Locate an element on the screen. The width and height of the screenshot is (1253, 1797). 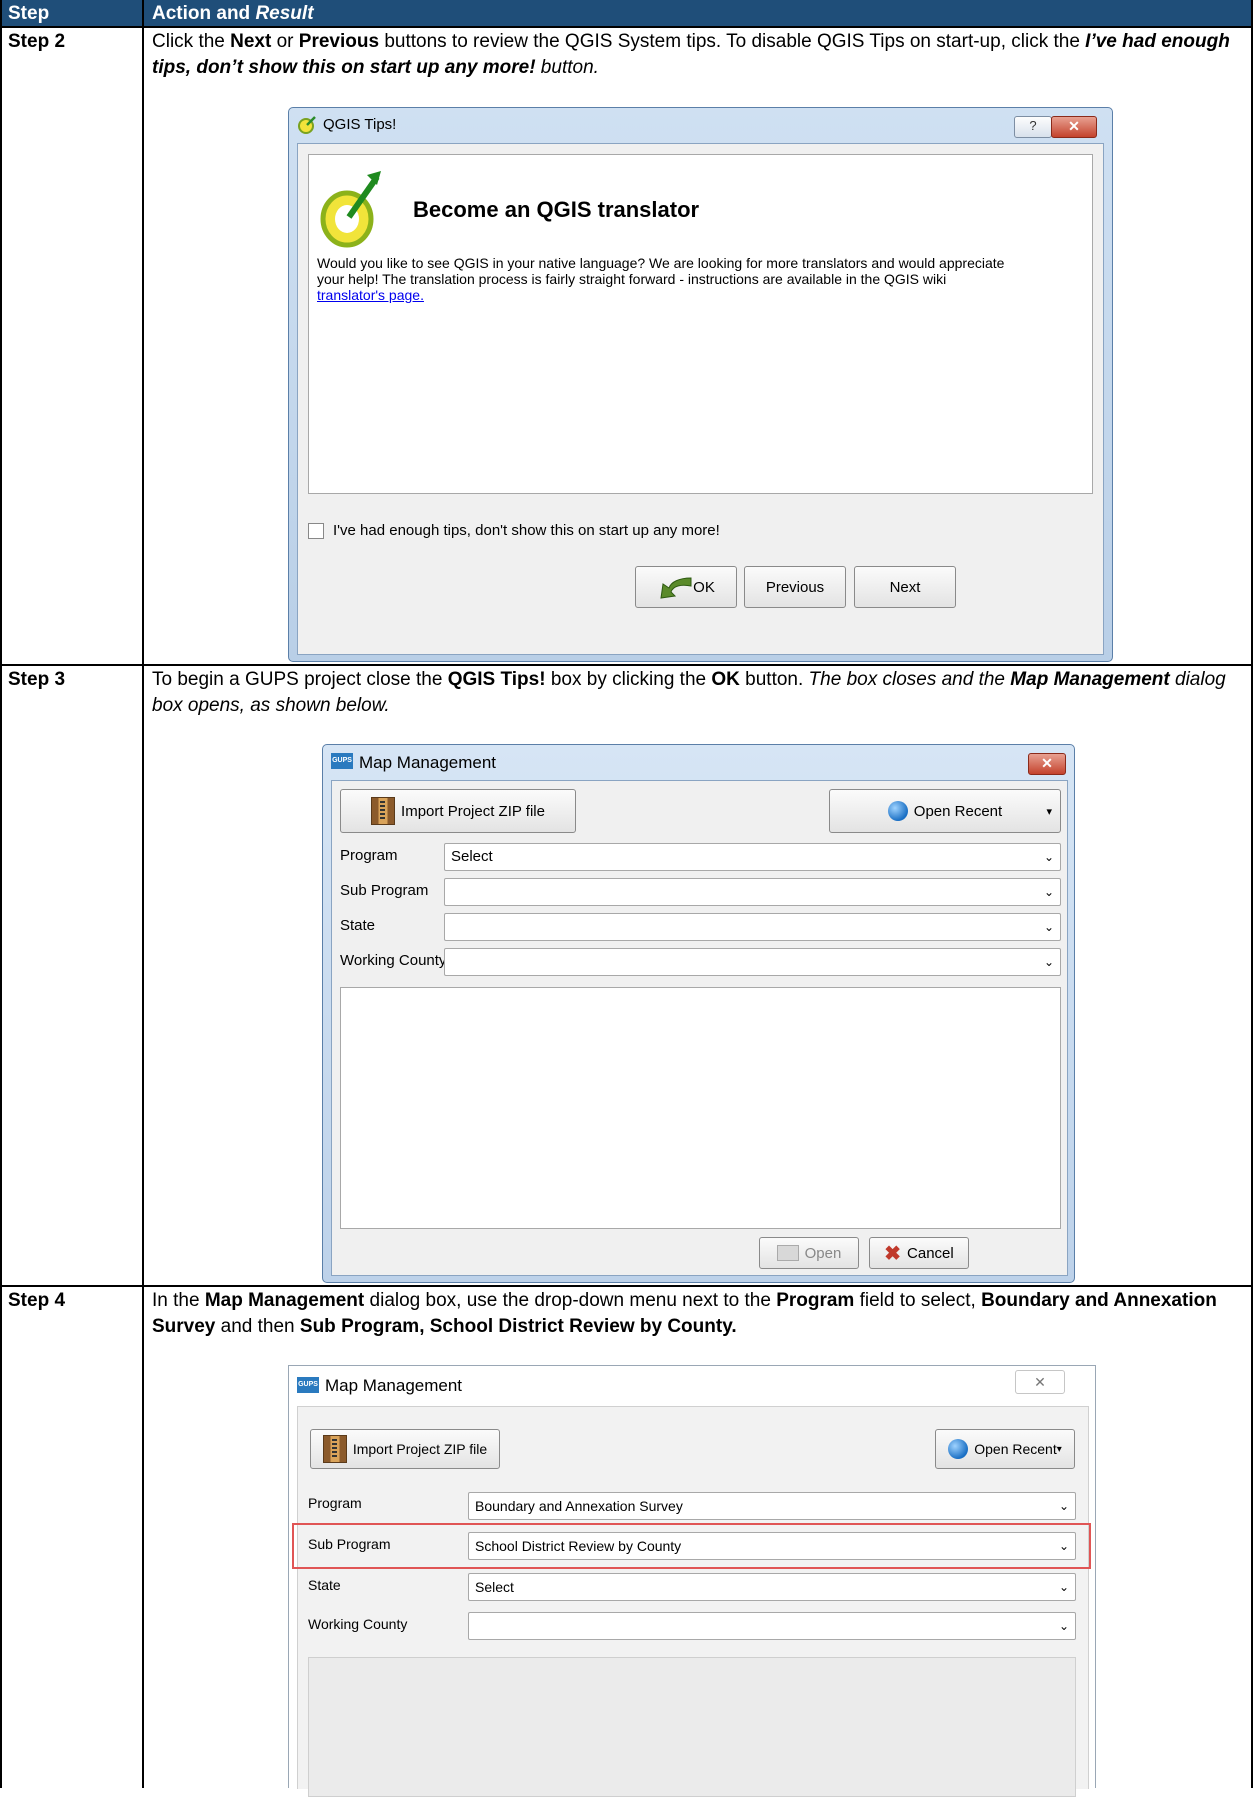
next-button: Next is located at coordinates (905, 587).